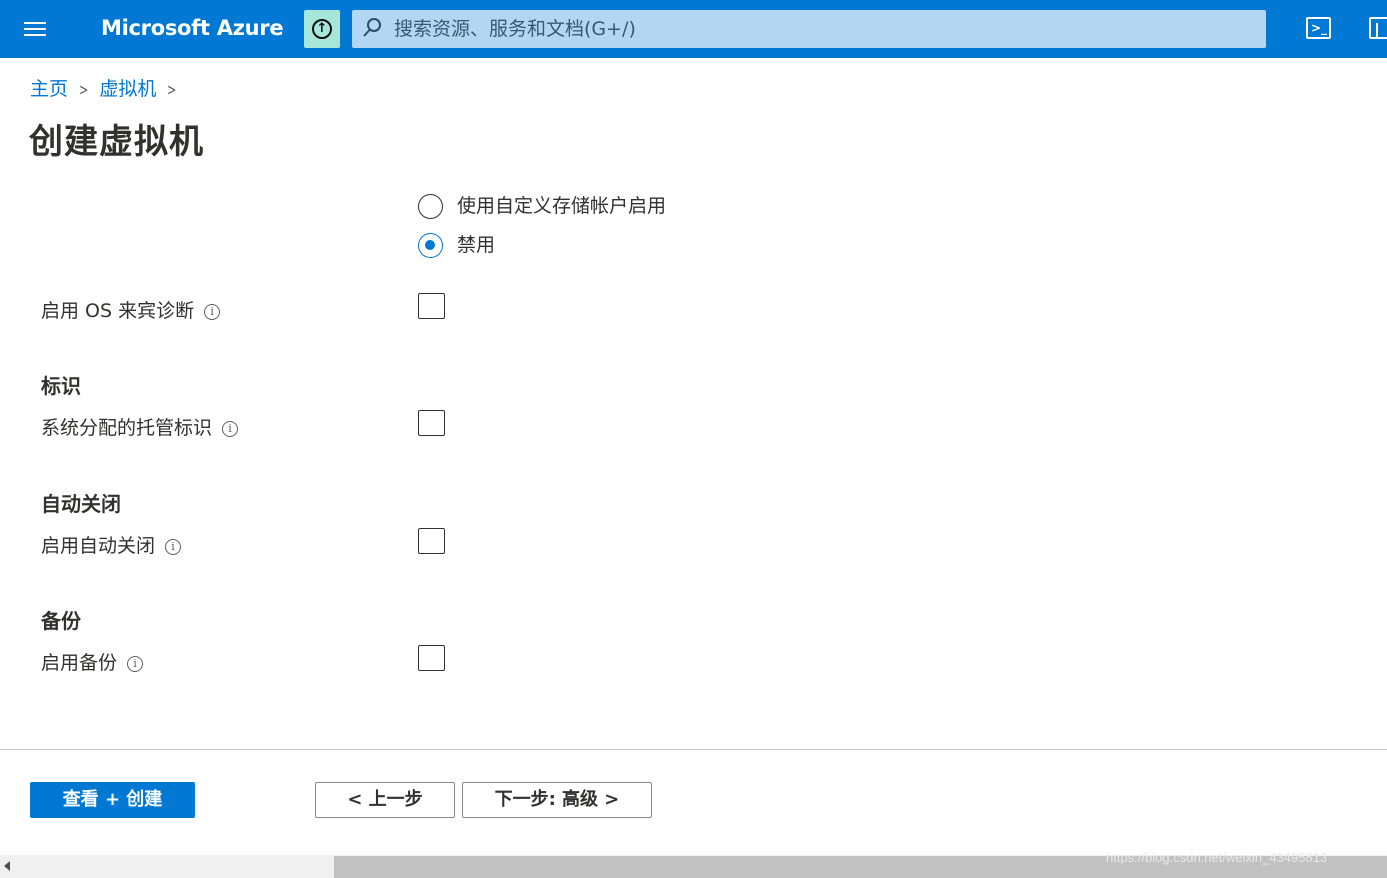 The width and height of the screenshot is (1387, 878). I want to click on previous-button: < 上一步, so click(385, 800).